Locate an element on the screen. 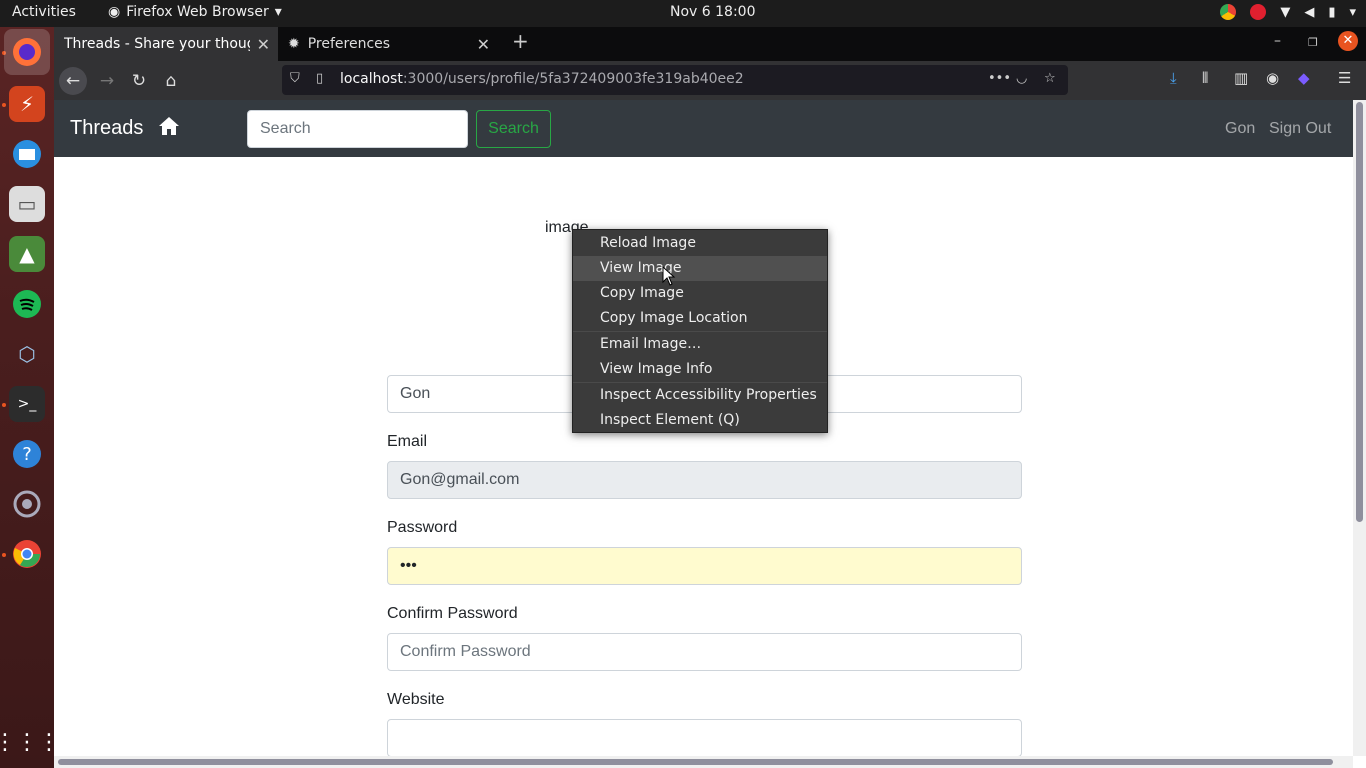 The image size is (1366, 768). confirm-password-label: Confirm Password is located at coordinates (452, 613).